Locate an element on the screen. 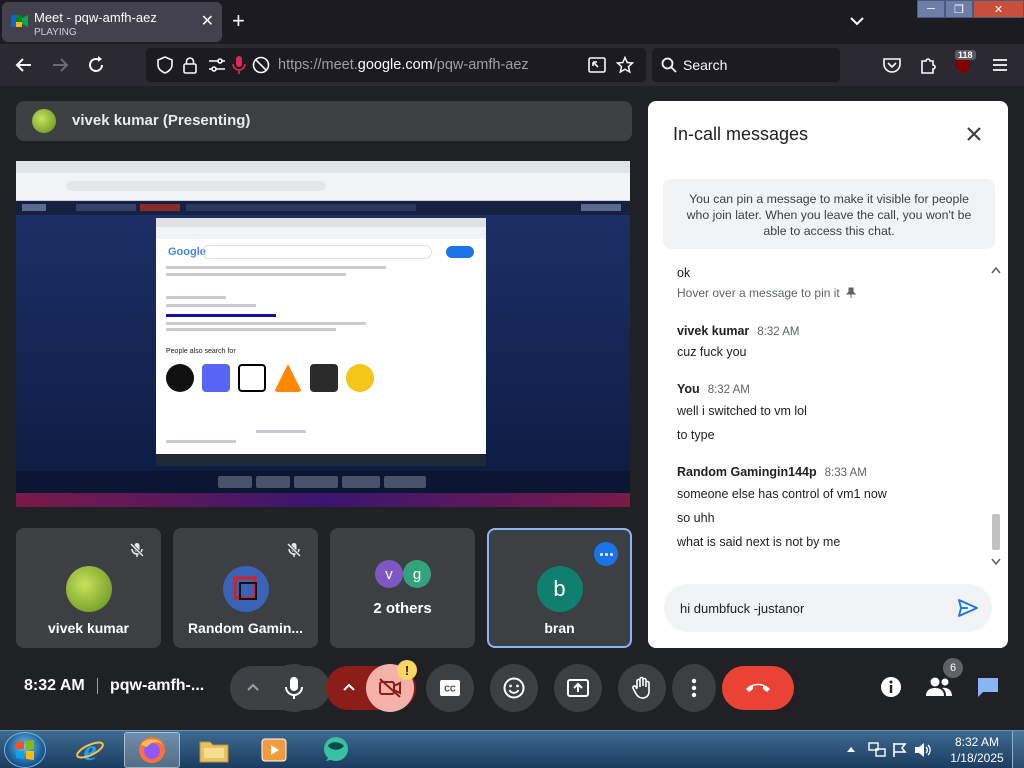  meeting-clock: 8:32 AM is located at coordinates (54, 685).